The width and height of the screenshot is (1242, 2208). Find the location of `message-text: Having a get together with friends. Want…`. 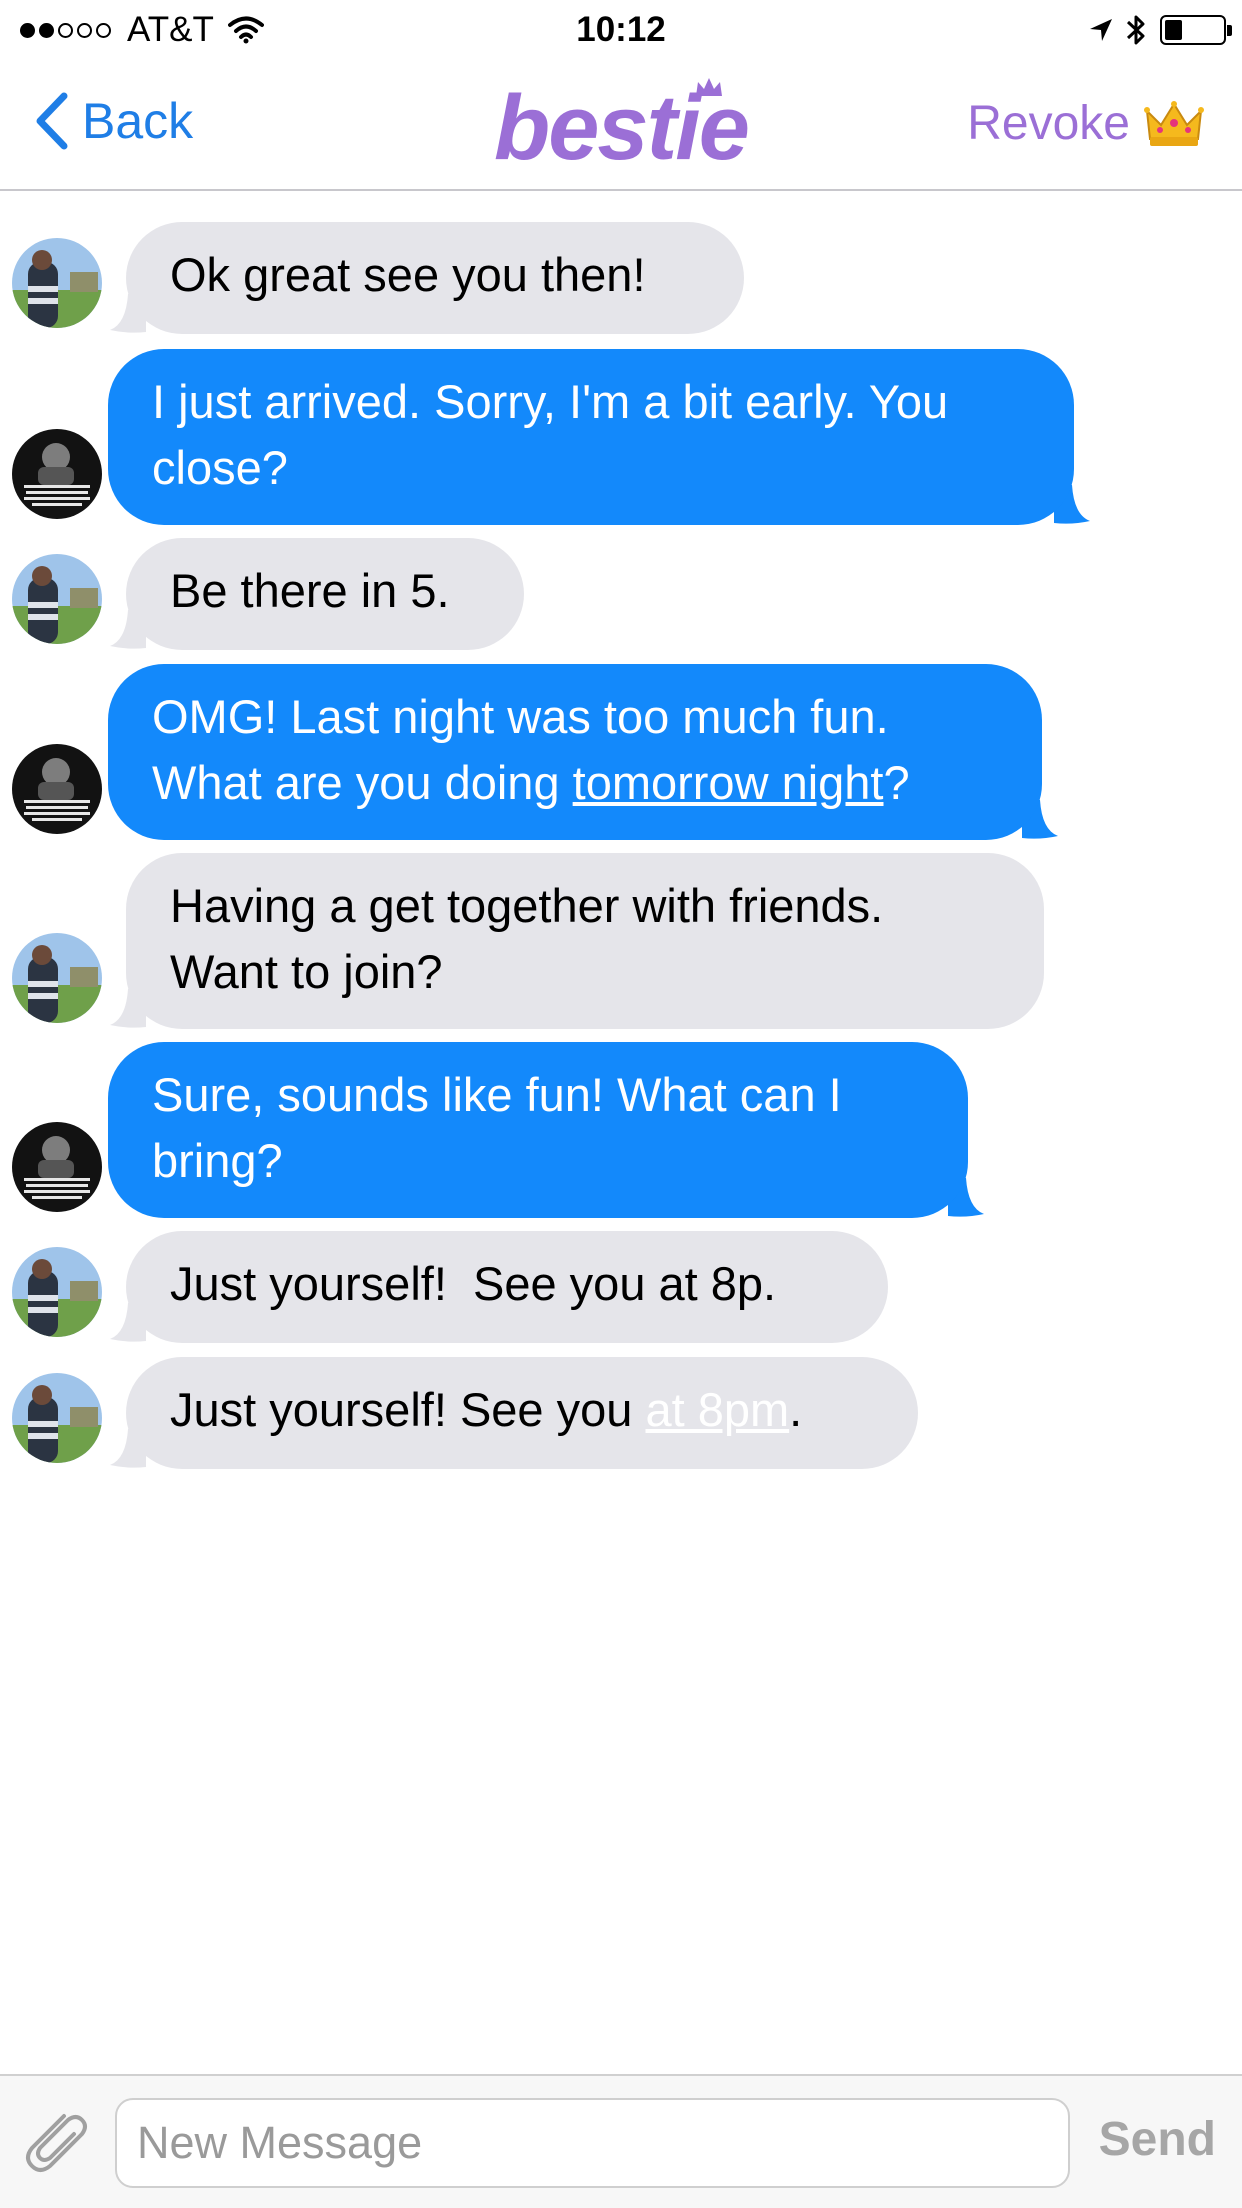

message-text: Having a get together with friends. Want… is located at coordinates (527, 938).